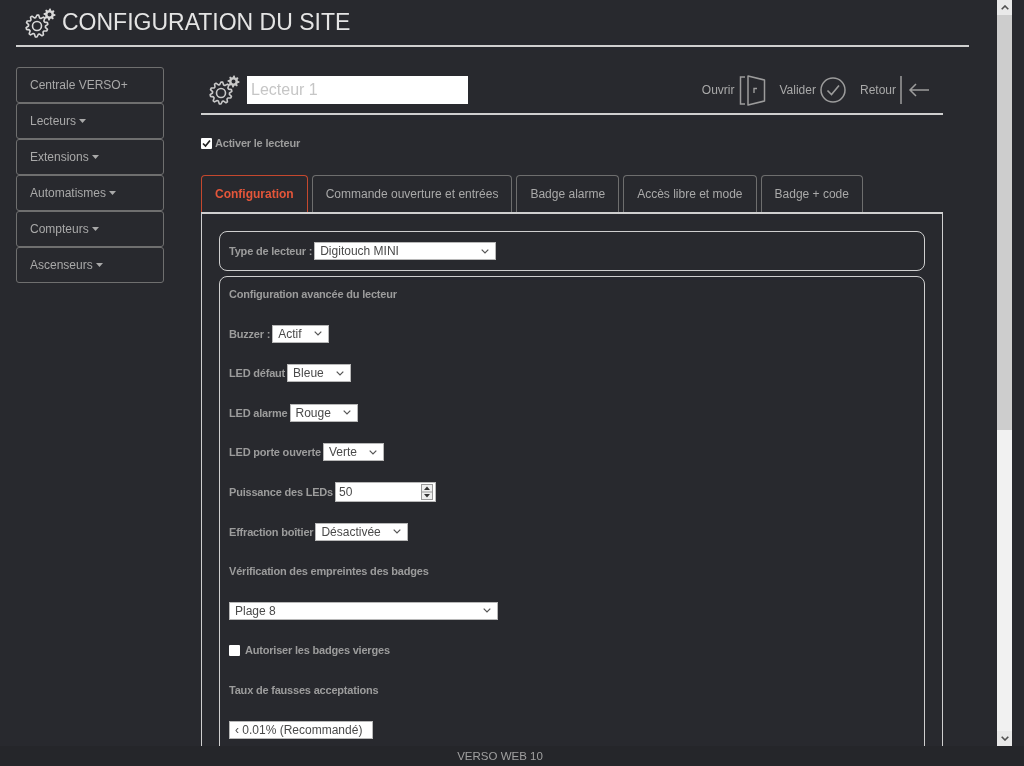 This screenshot has height=766, width=1024. Describe the element at coordinates (271, 531) in the screenshot. I see `field-label: Effraction boîtier` at that location.